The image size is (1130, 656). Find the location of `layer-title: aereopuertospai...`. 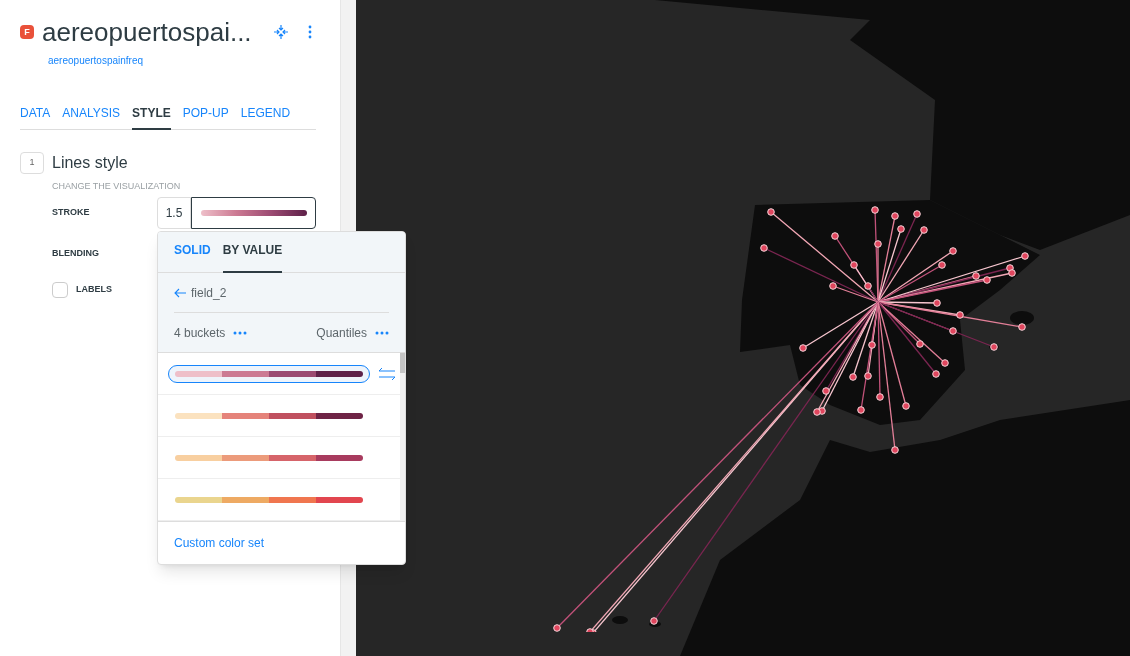

layer-title: aereopuertospai... is located at coordinates (147, 32).